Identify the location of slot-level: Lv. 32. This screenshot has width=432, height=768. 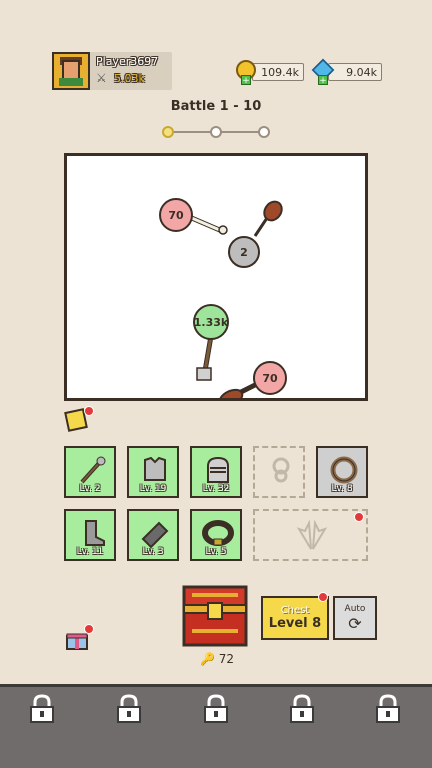
(216, 489).